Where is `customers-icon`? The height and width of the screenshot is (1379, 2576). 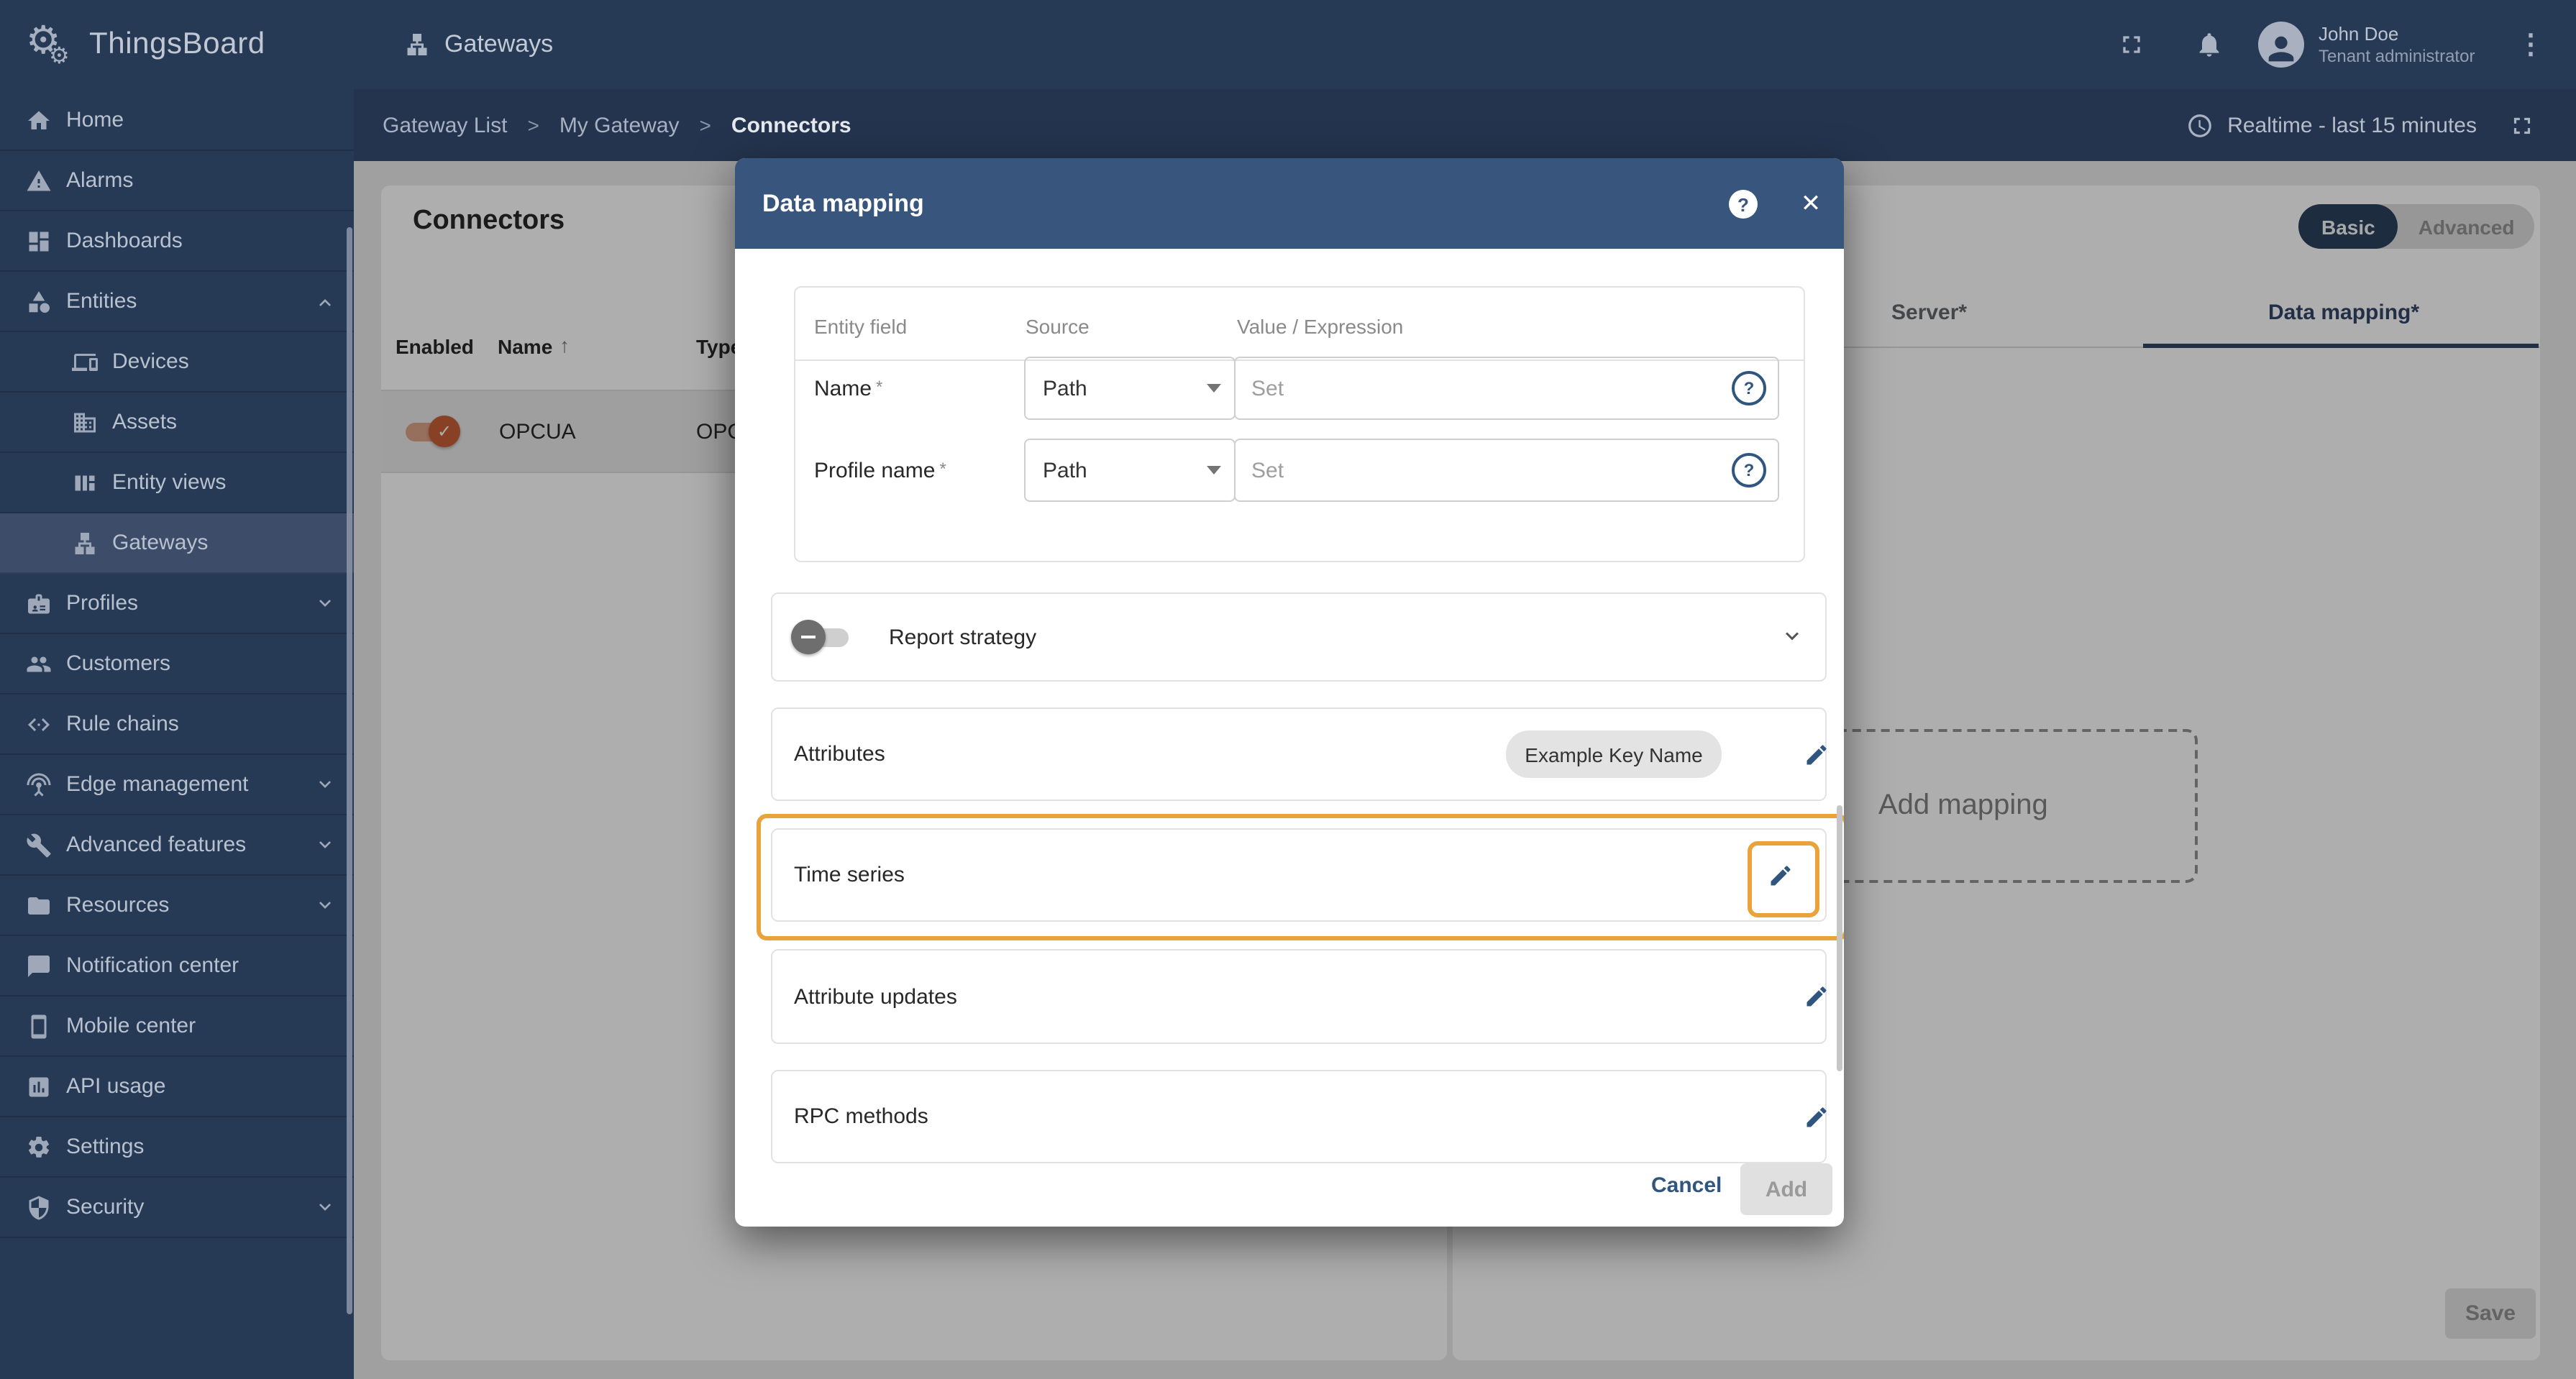
customers-icon is located at coordinates (39, 664).